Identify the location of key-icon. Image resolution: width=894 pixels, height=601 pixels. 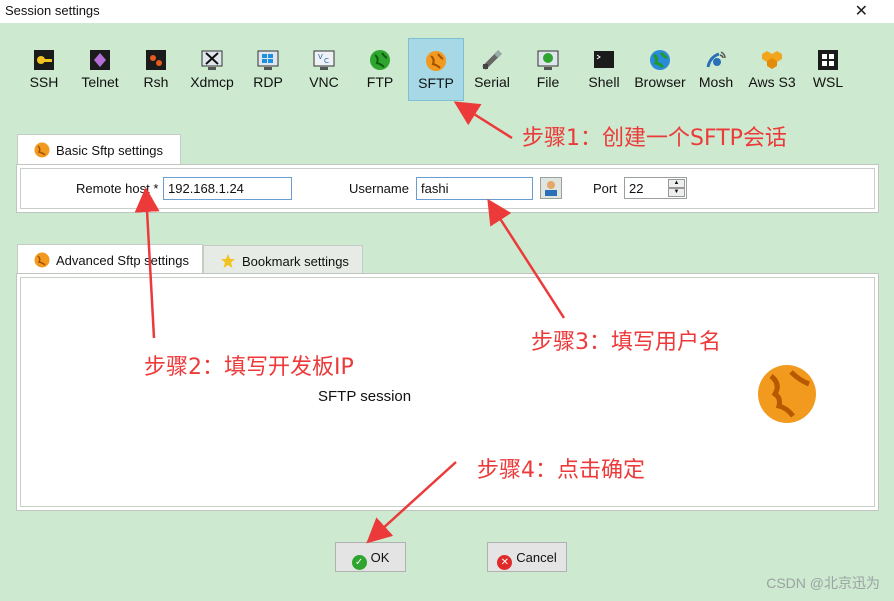
(44, 60).